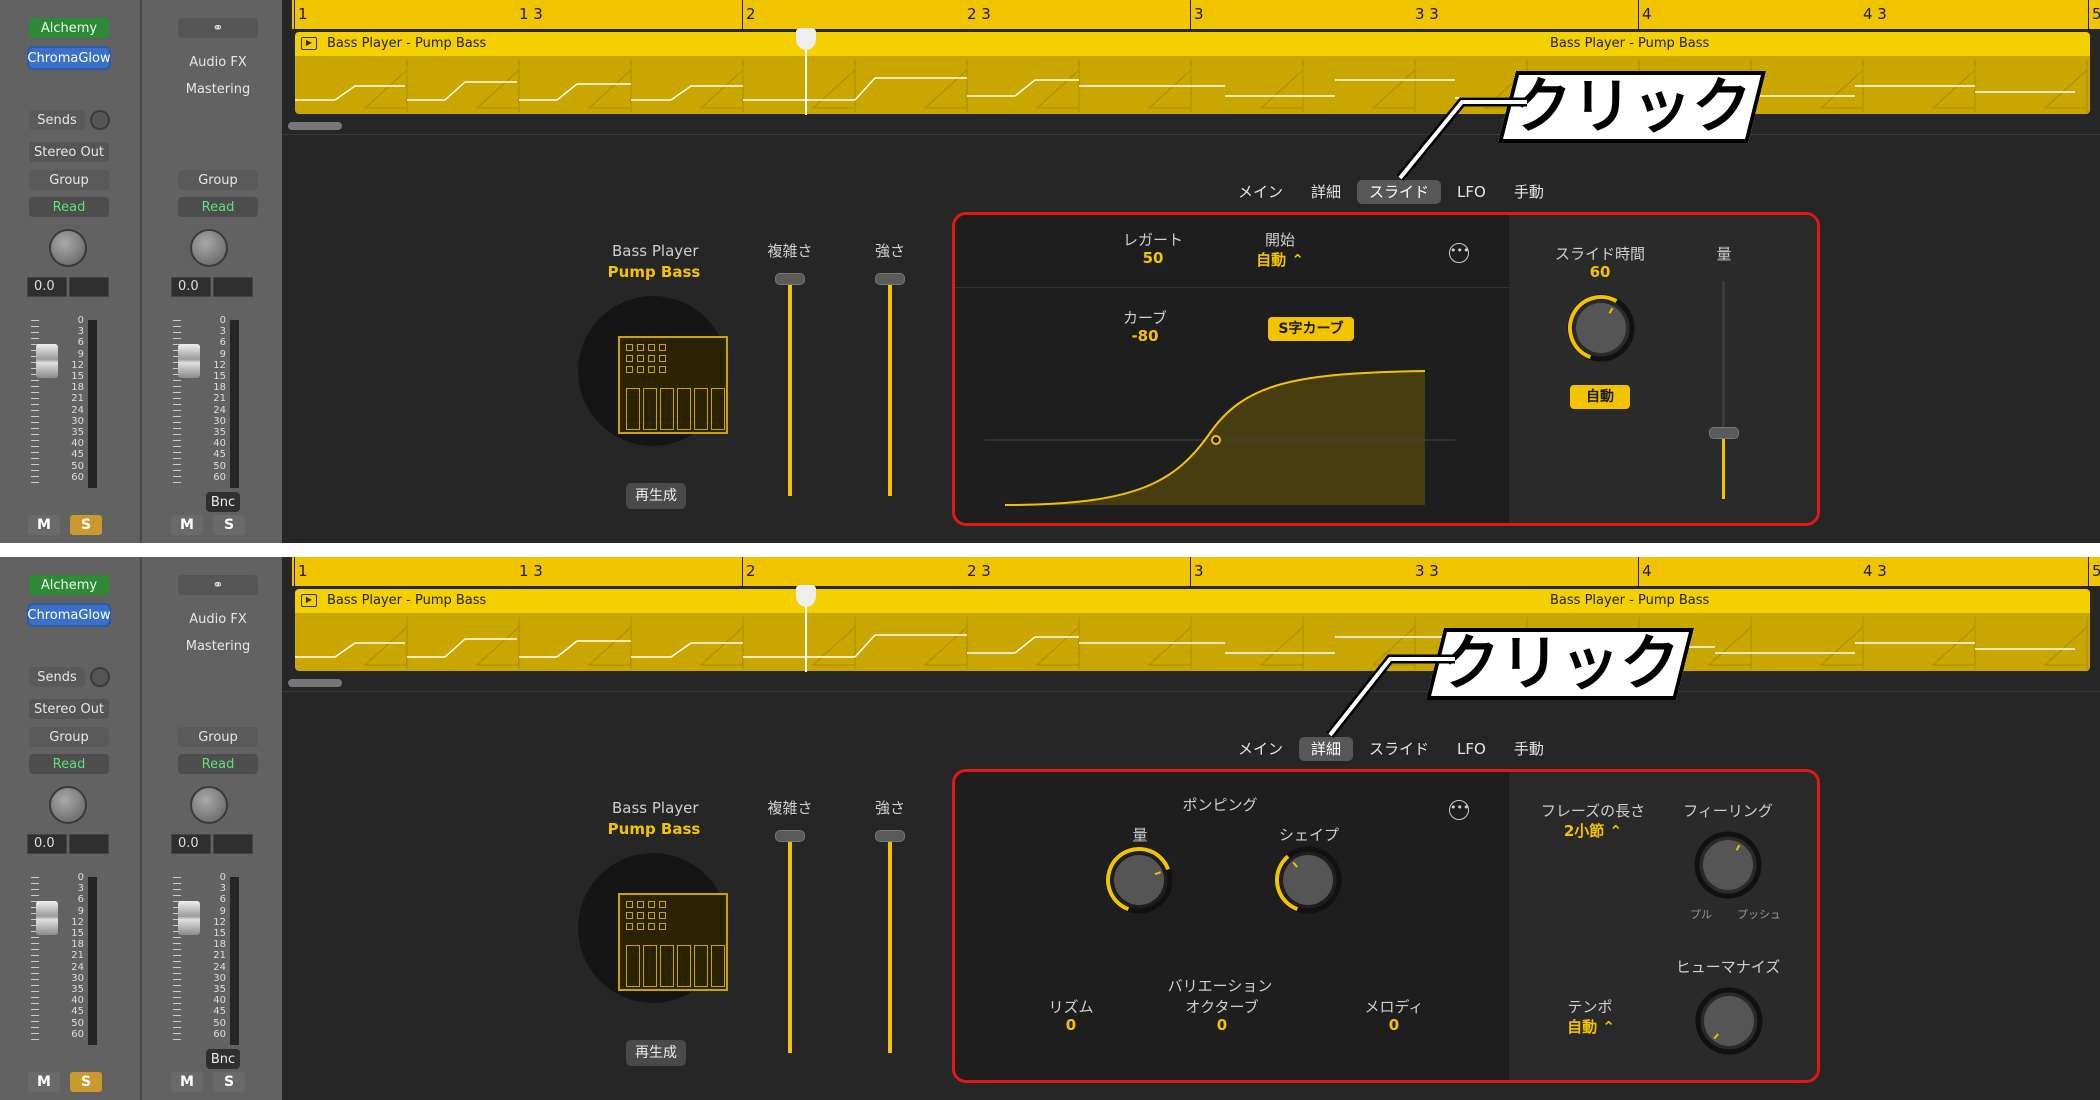 The height and width of the screenshot is (1100, 2100). Describe the element at coordinates (1308, 880) in the screenshot. I see `pumping-shape-knob` at that location.